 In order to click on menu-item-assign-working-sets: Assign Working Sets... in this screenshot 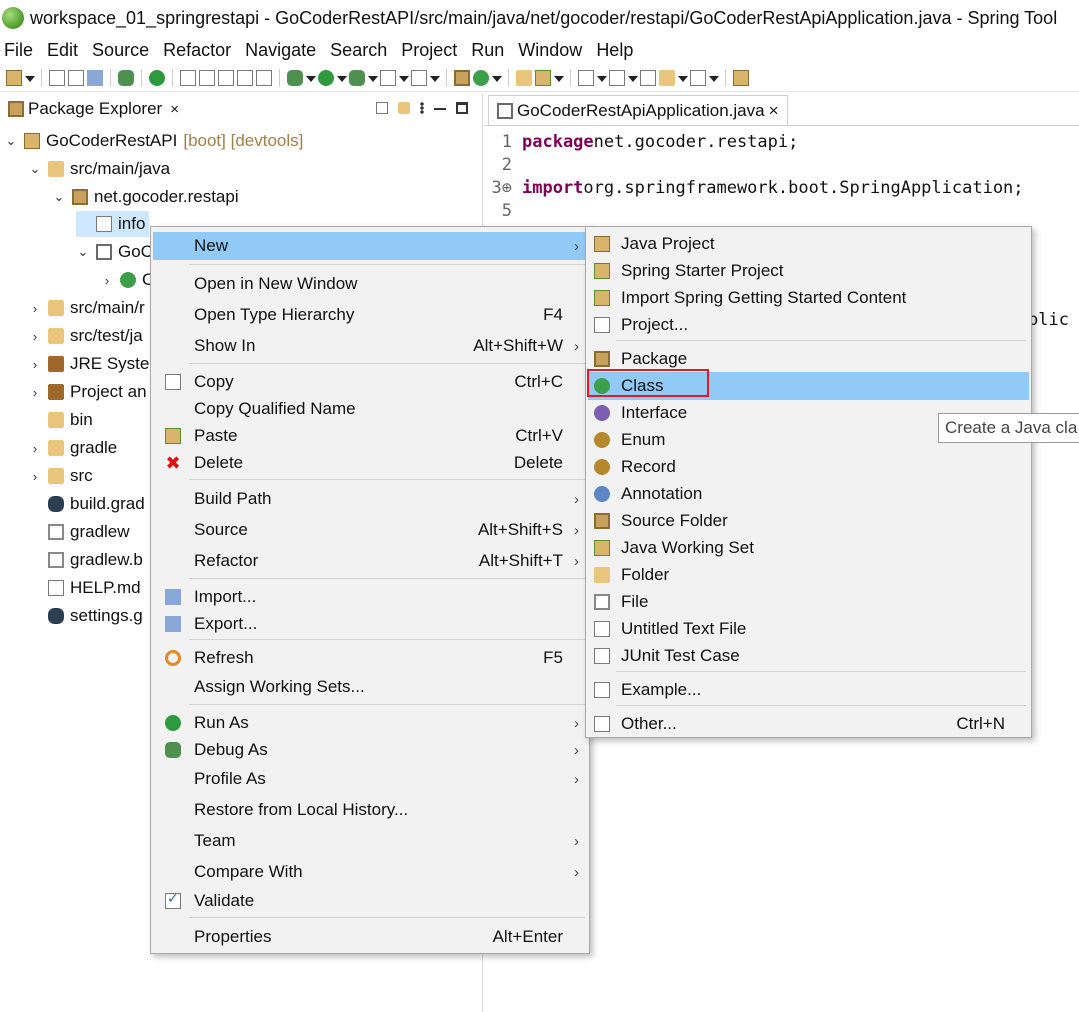, I will do `click(370, 687)`.